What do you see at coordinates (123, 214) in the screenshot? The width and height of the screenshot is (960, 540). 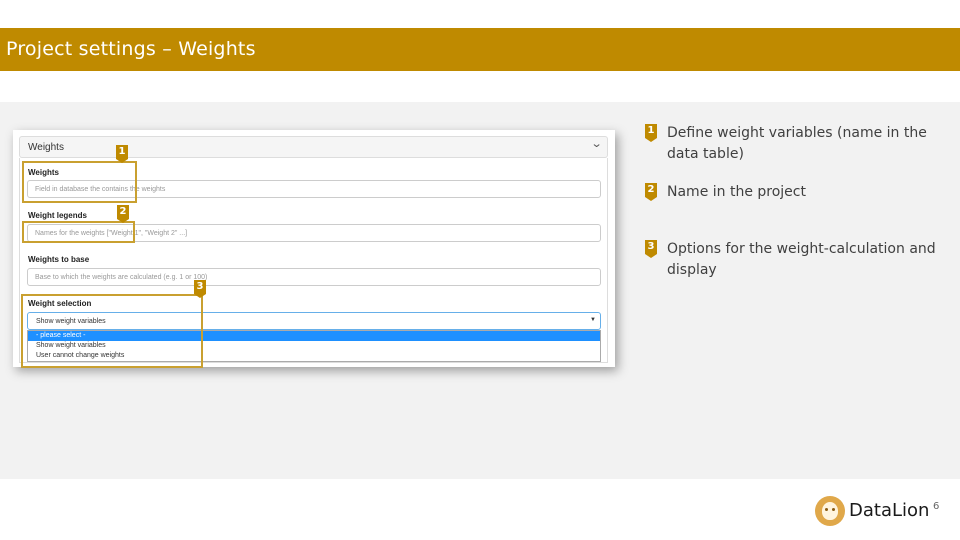 I see `callout-badge-2: 2` at bounding box center [123, 214].